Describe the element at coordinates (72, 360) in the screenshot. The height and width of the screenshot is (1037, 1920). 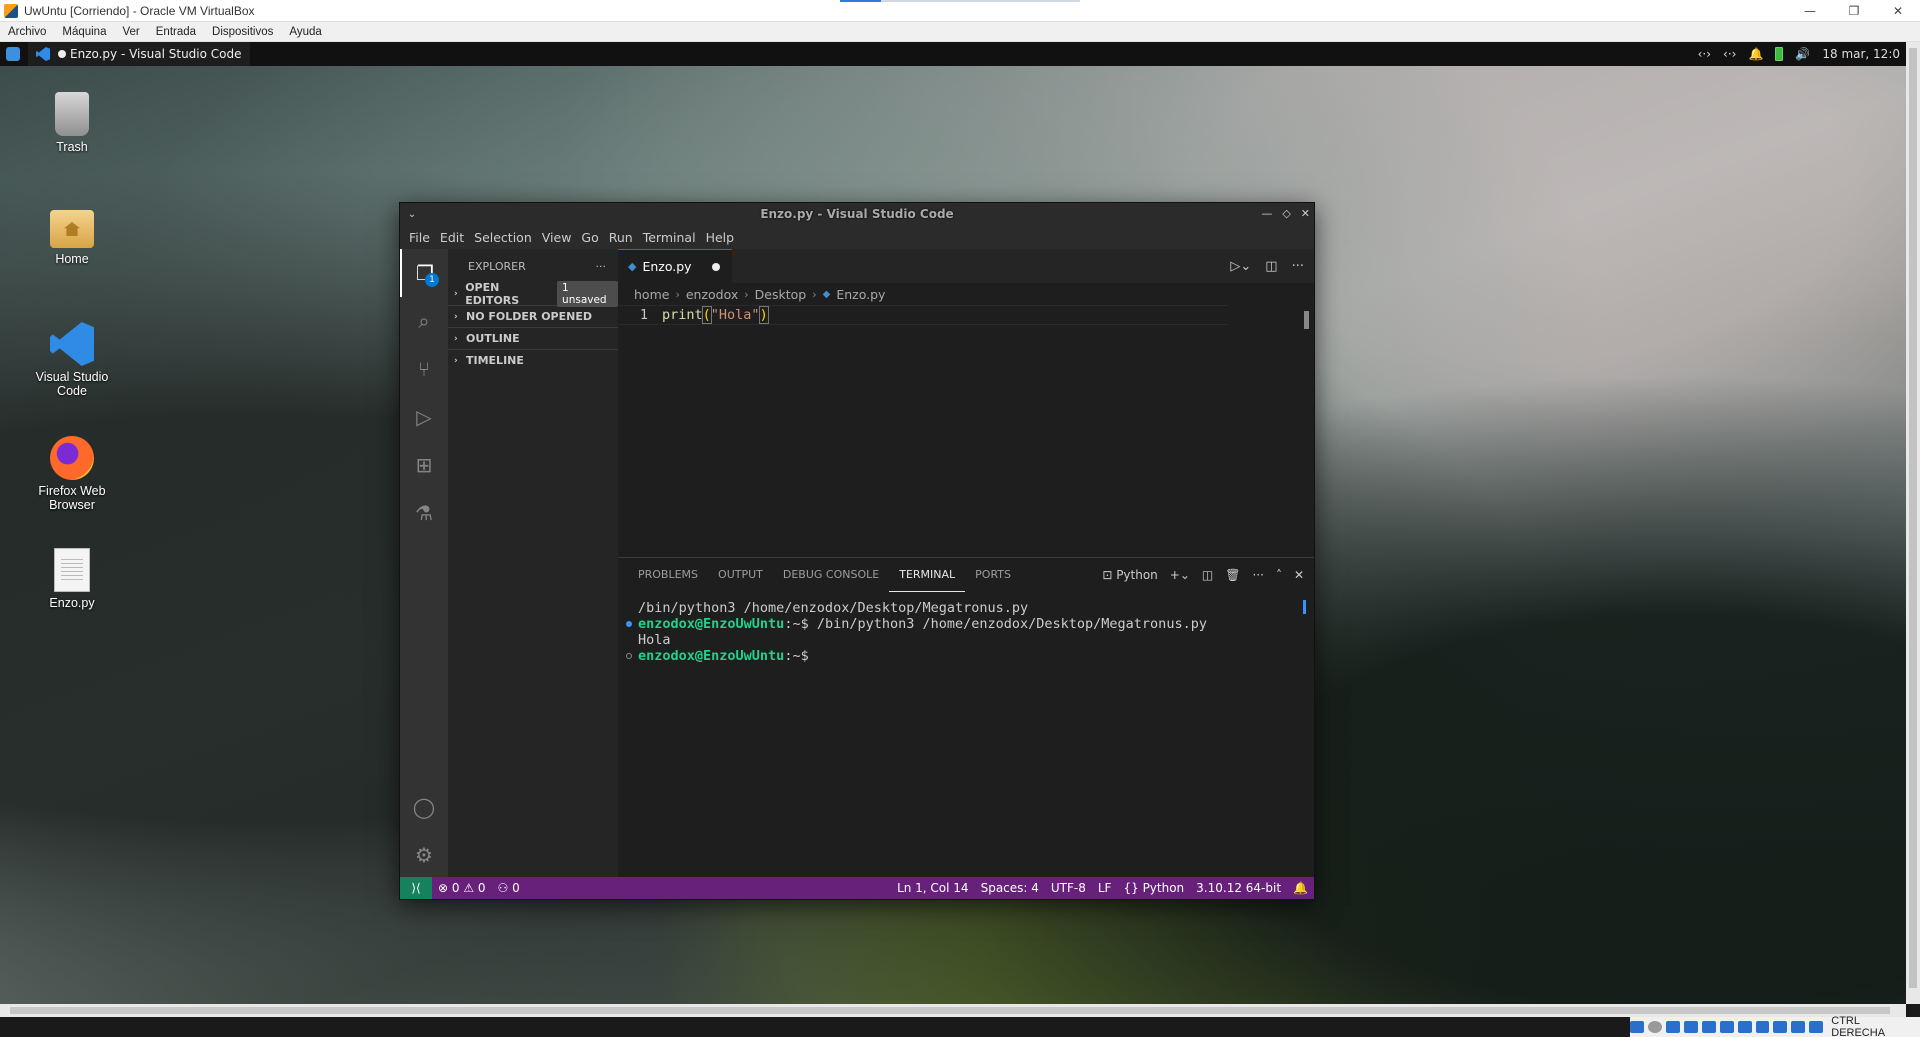
I see `desktop-icon-vscode: Visual Studio Code` at that location.